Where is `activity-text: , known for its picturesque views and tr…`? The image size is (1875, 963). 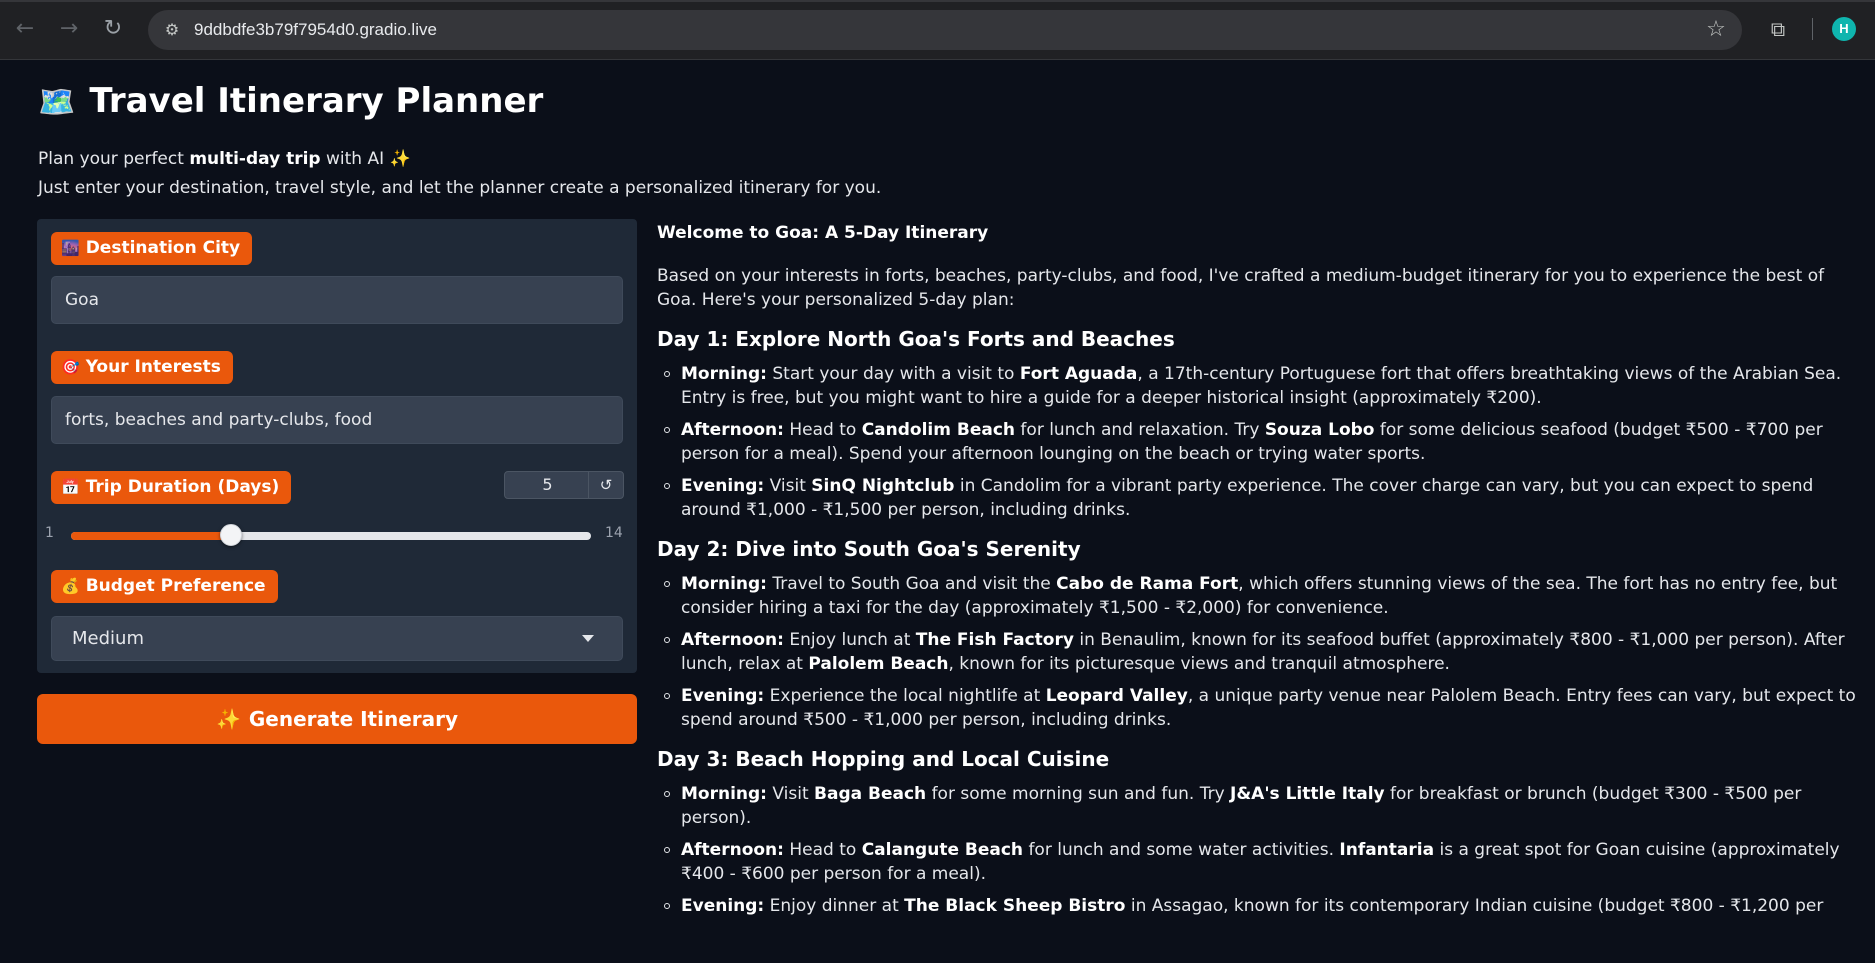
activity-text: , known for its picturesque views and tr… is located at coordinates (1199, 664).